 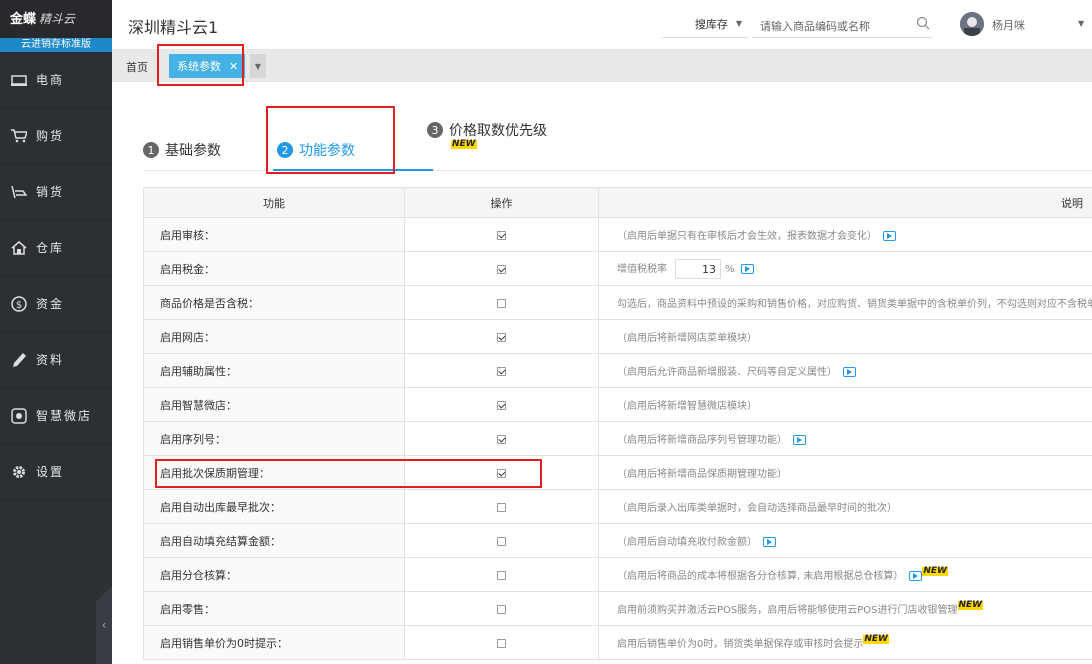 I want to click on sidebar-item-label: 销货, so click(x=50, y=192).